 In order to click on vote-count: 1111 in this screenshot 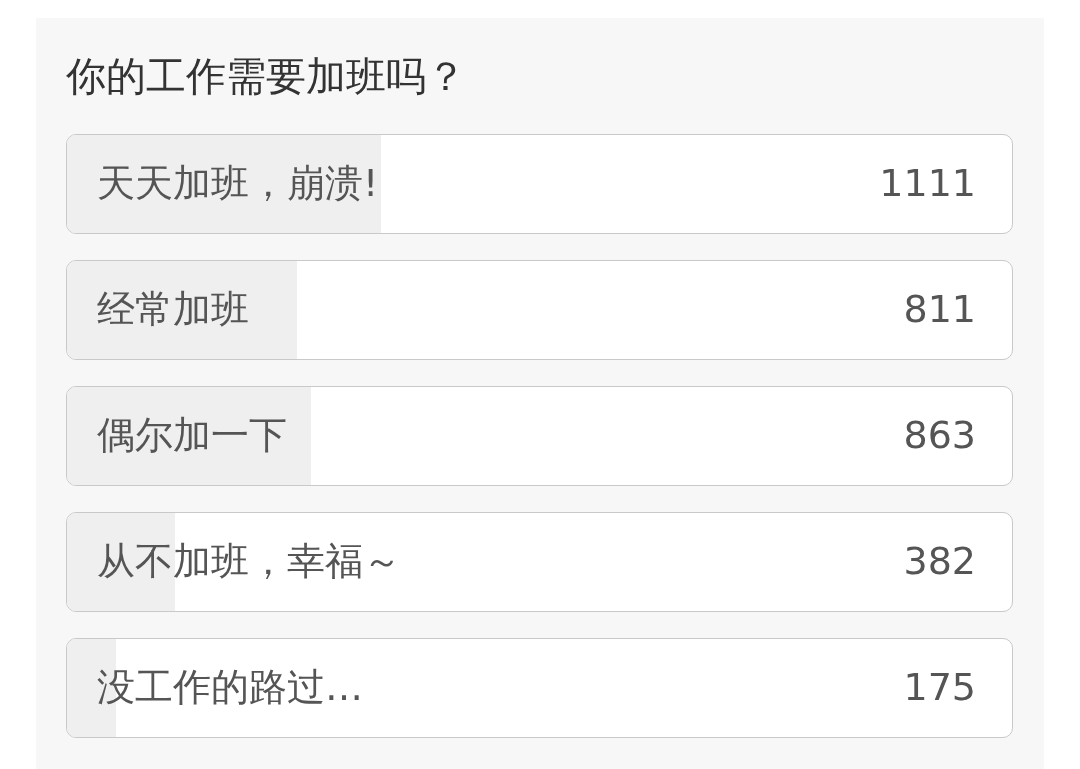, I will do `click(927, 184)`.